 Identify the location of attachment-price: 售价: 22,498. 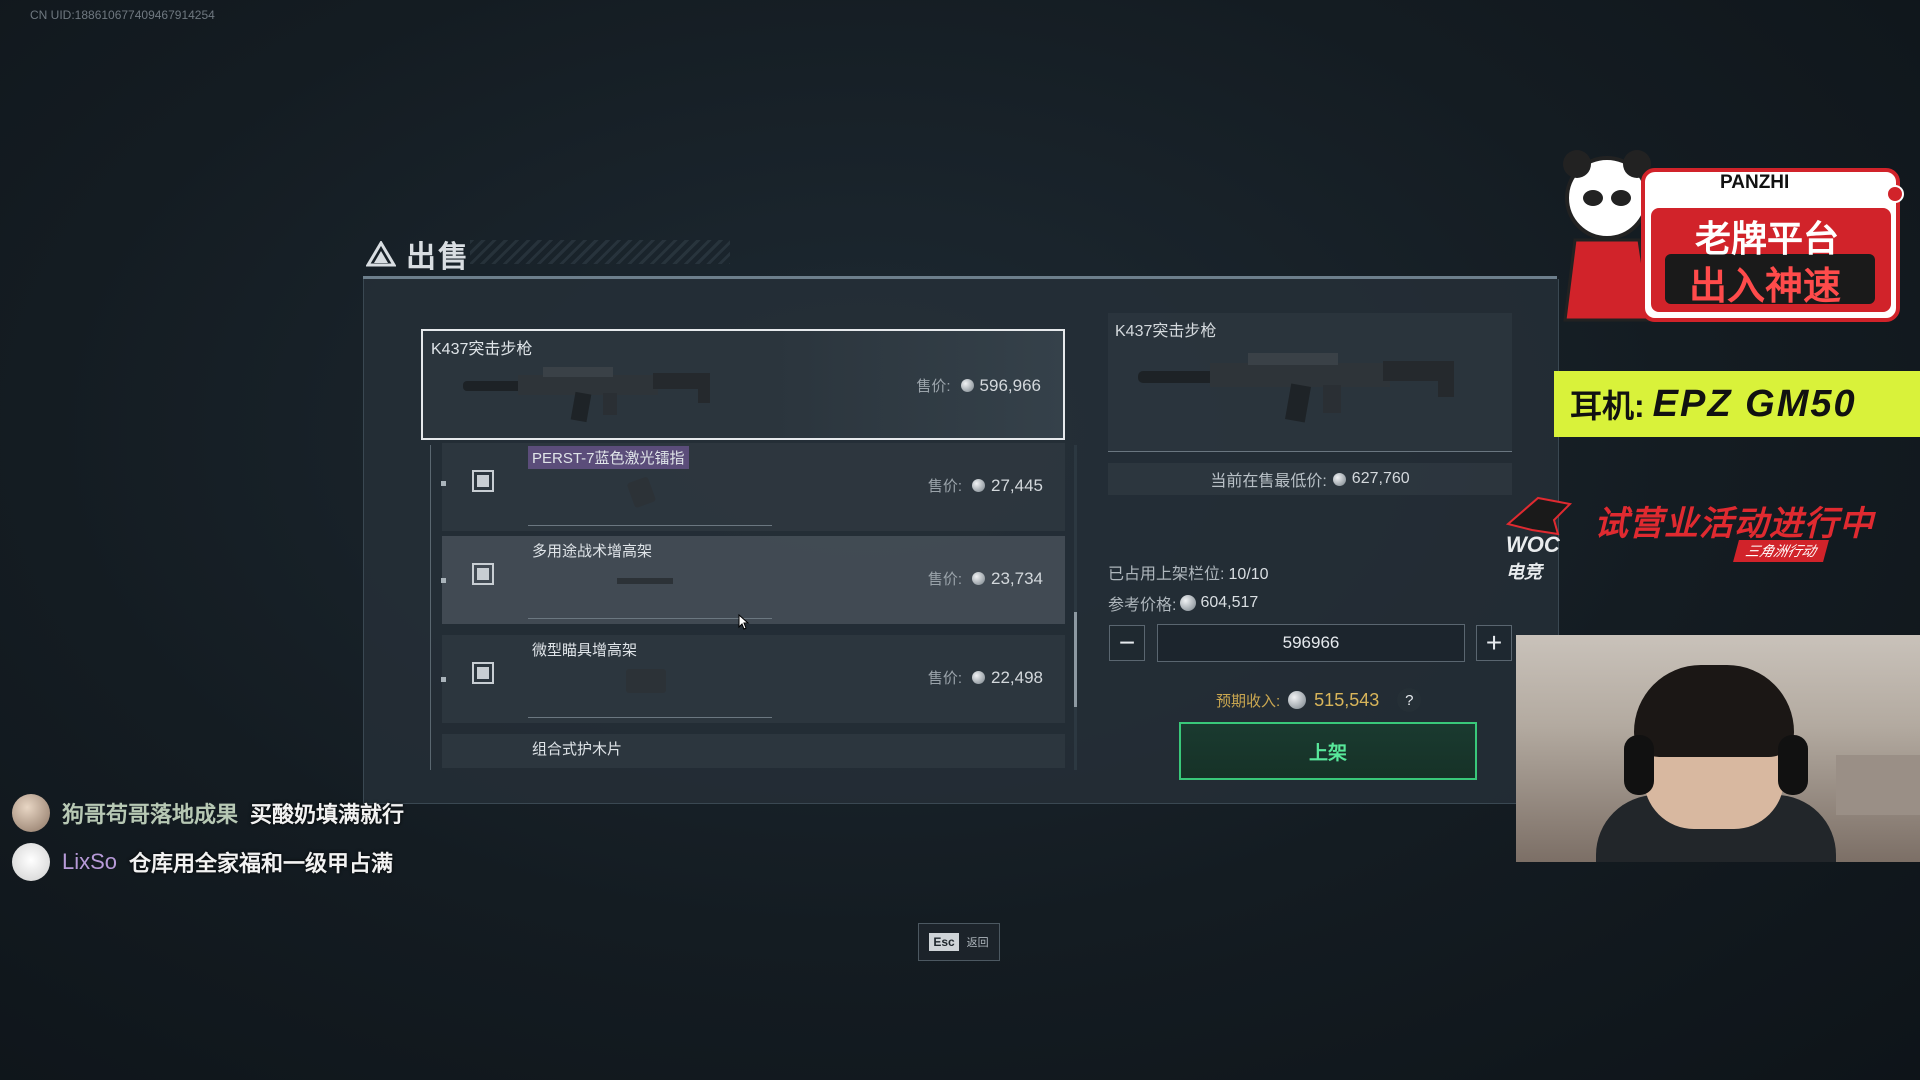
(985, 677).